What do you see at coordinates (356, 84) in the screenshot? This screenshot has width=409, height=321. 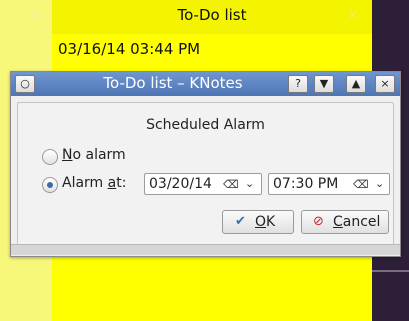 I see `shade-up-icon: ▲` at bounding box center [356, 84].